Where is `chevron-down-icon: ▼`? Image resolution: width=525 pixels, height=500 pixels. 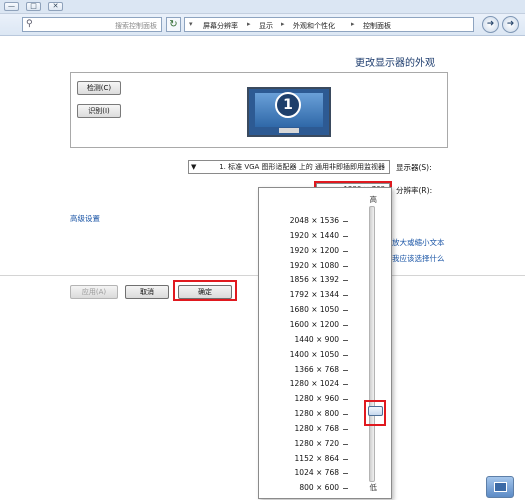 chevron-down-icon: ▼ is located at coordinates (194, 167).